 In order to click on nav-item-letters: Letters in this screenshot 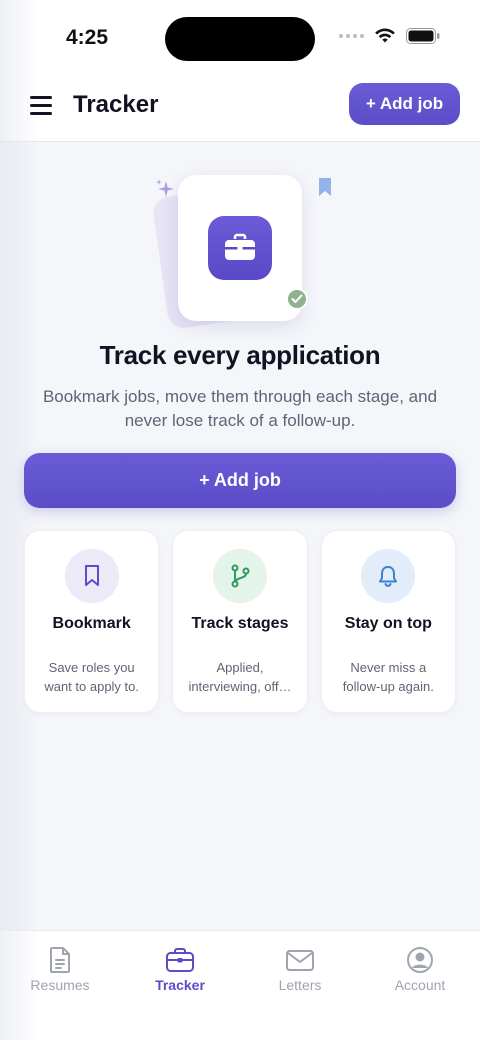, I will do `click(300, 985)`.